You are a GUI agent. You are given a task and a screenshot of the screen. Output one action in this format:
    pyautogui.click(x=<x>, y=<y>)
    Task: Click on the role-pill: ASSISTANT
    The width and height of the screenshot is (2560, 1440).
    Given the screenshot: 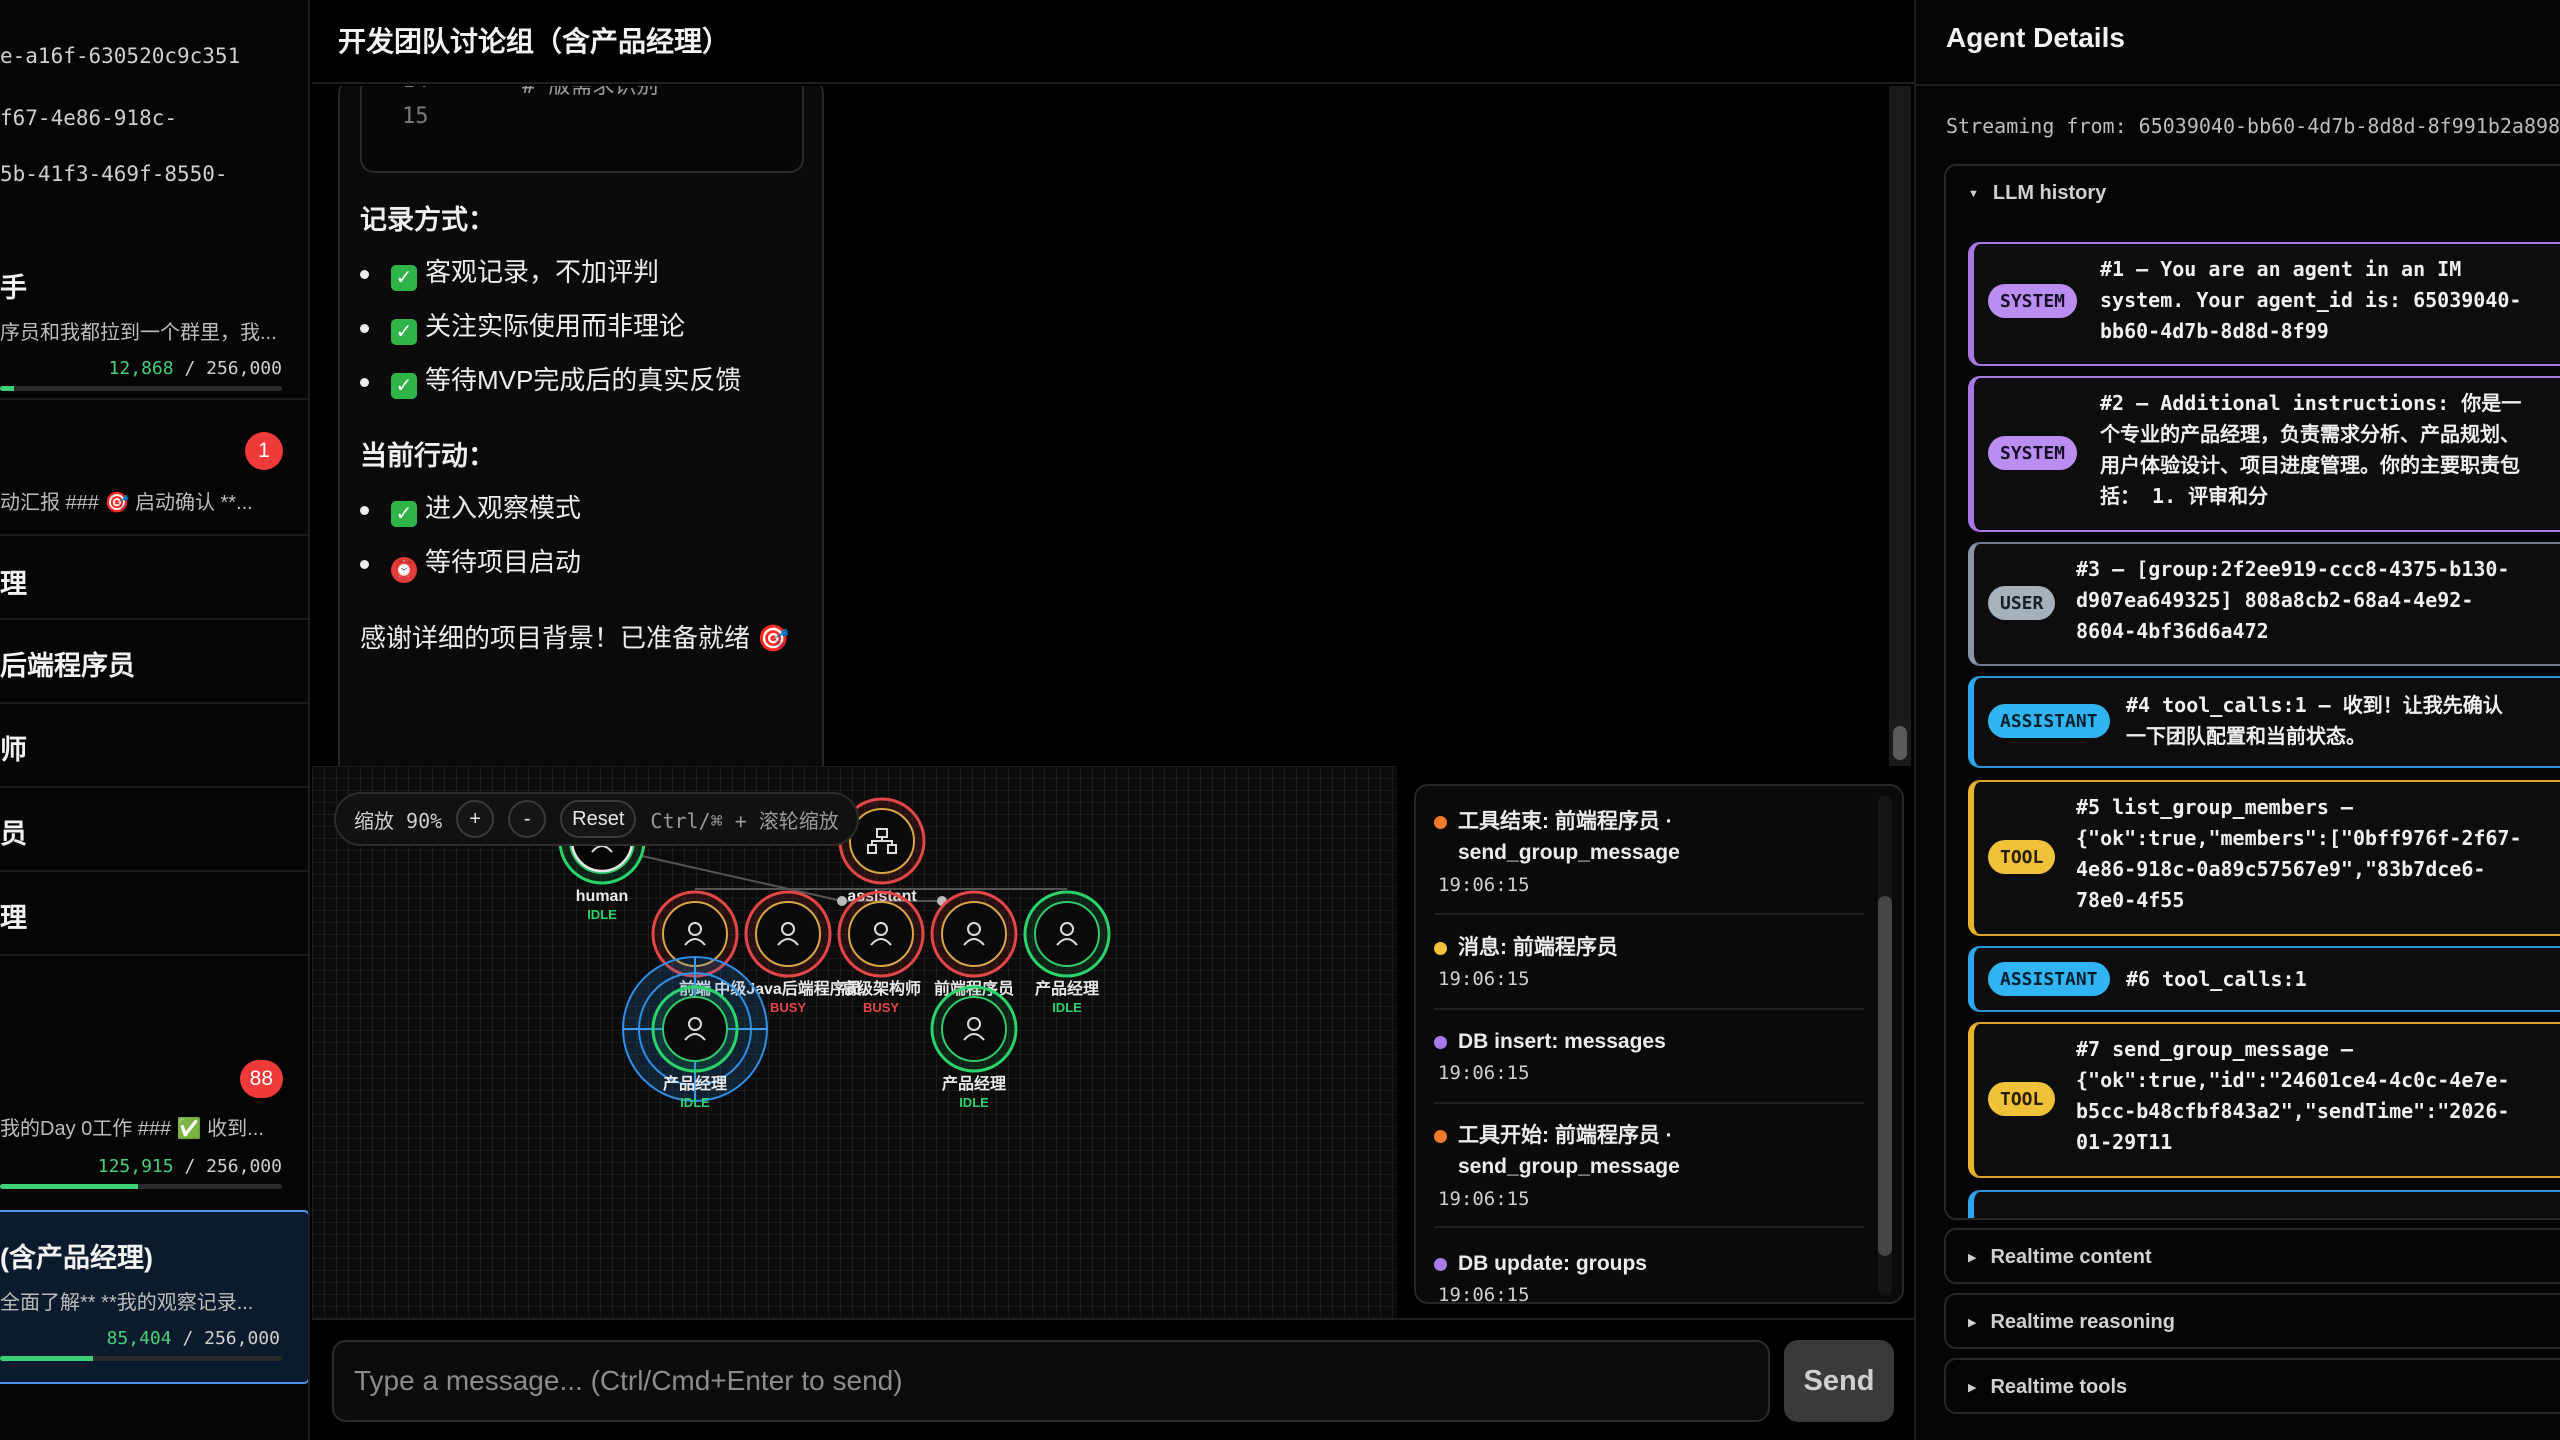 What is the action you would take?
    pyautogui.click(x=2049, y=721)
    